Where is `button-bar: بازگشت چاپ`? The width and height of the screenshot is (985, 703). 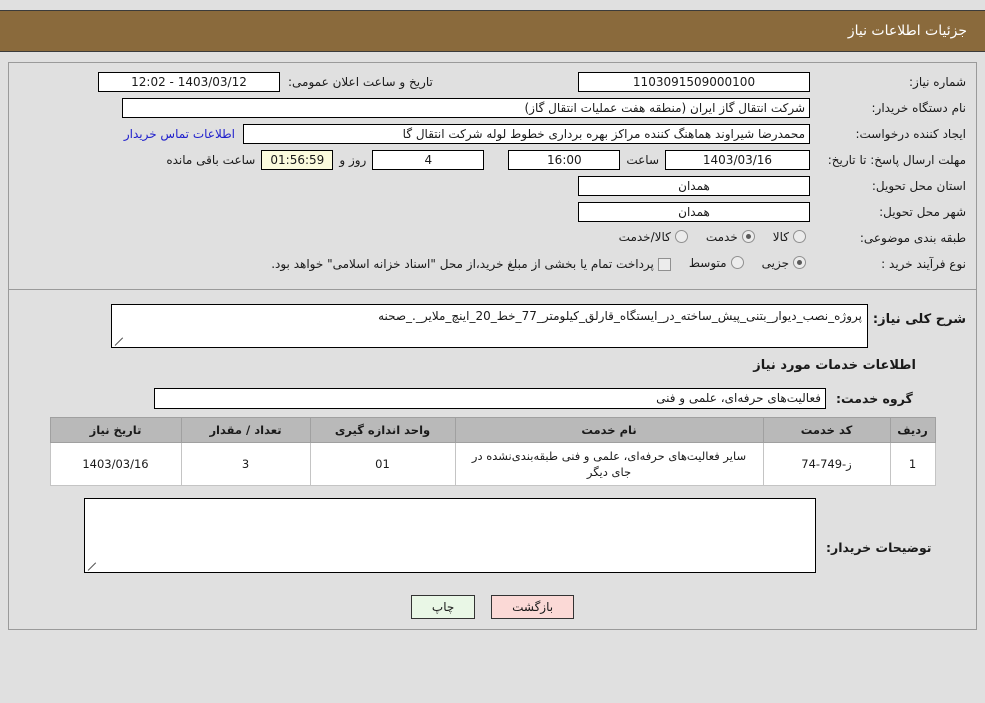 button-bar: بازگشت چاپ is located at coordinates (492, 605).